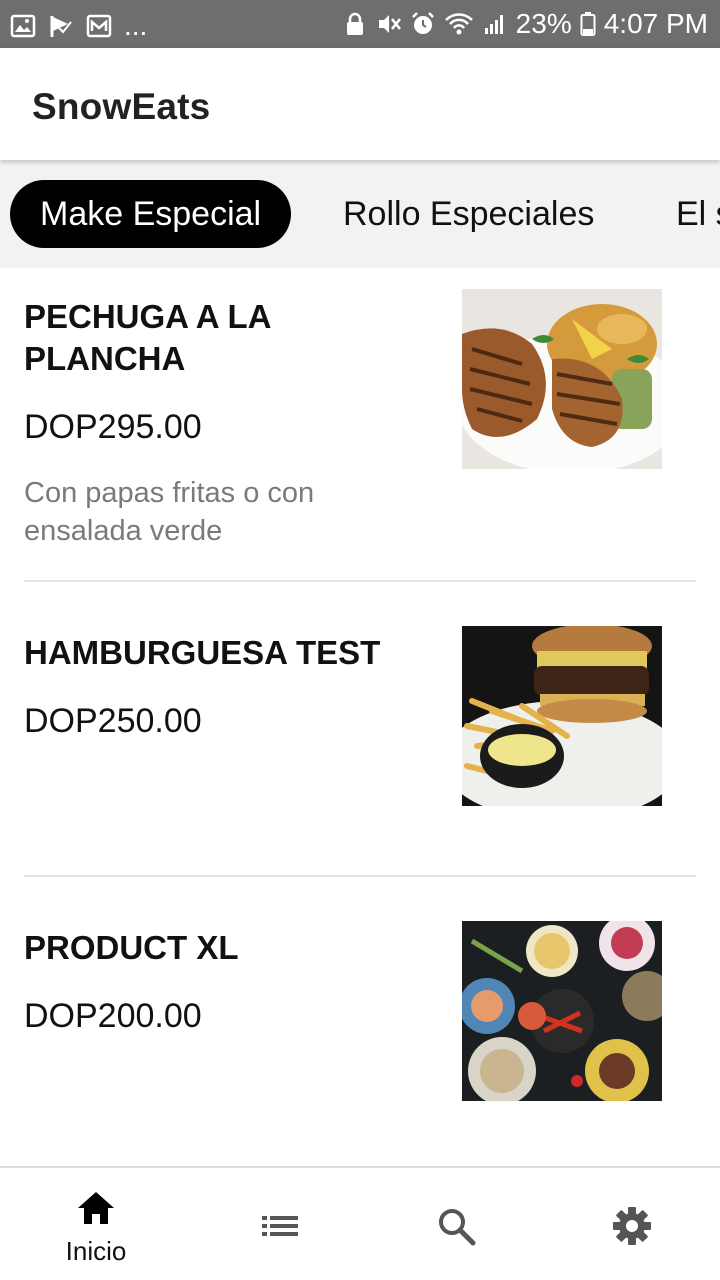  I want to click on nav-home: Inicio, so click(96, 1224).